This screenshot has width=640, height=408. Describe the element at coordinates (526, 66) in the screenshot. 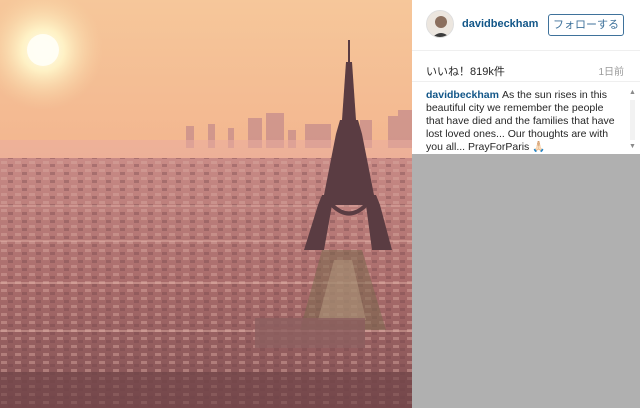

I see `stats-row: いいね！819k件 1日前` at that location.